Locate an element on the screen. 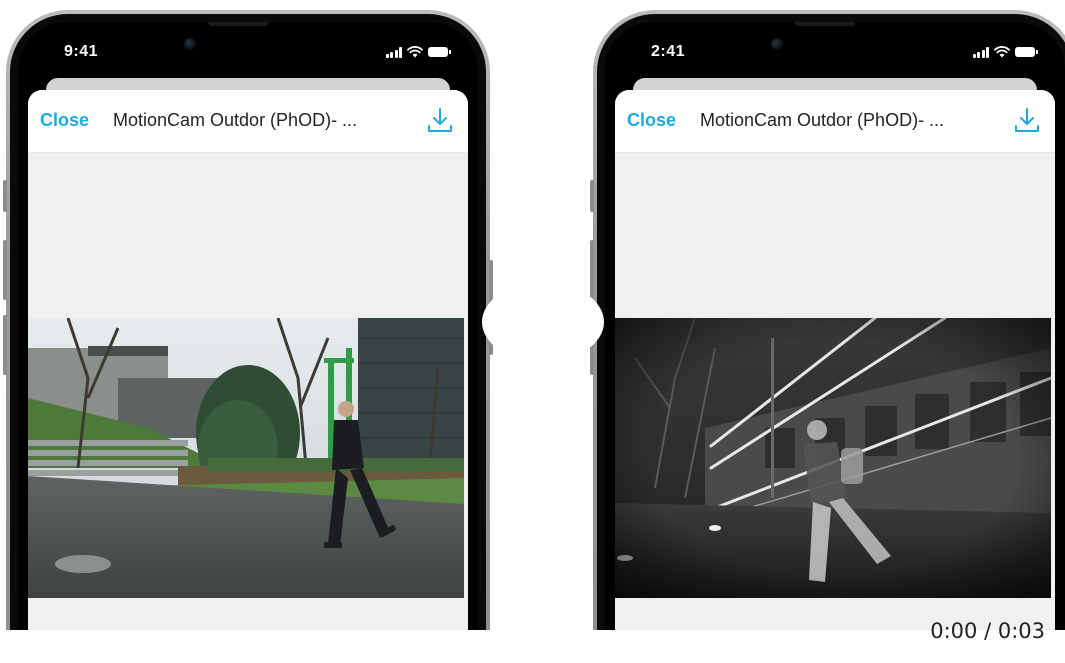  phone-divider is located at coordinates (543, 322).